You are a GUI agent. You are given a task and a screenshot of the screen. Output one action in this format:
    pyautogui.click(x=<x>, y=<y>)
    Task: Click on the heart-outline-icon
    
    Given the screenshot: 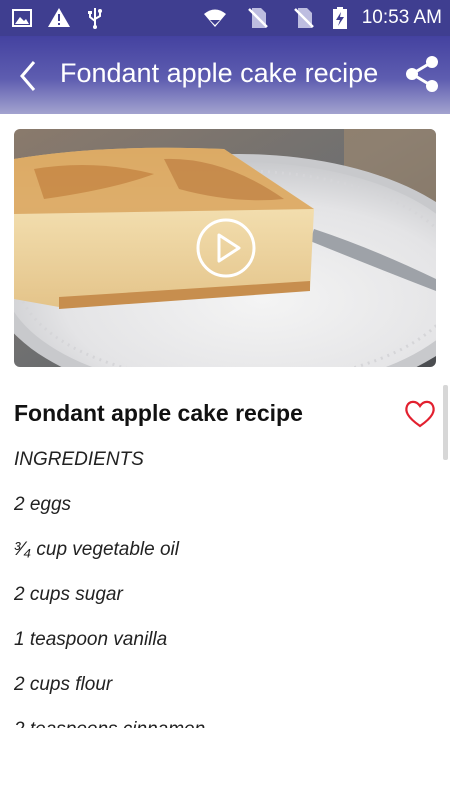 What is the action you would take?
    pyautogui.click(x=420, y=414)
    